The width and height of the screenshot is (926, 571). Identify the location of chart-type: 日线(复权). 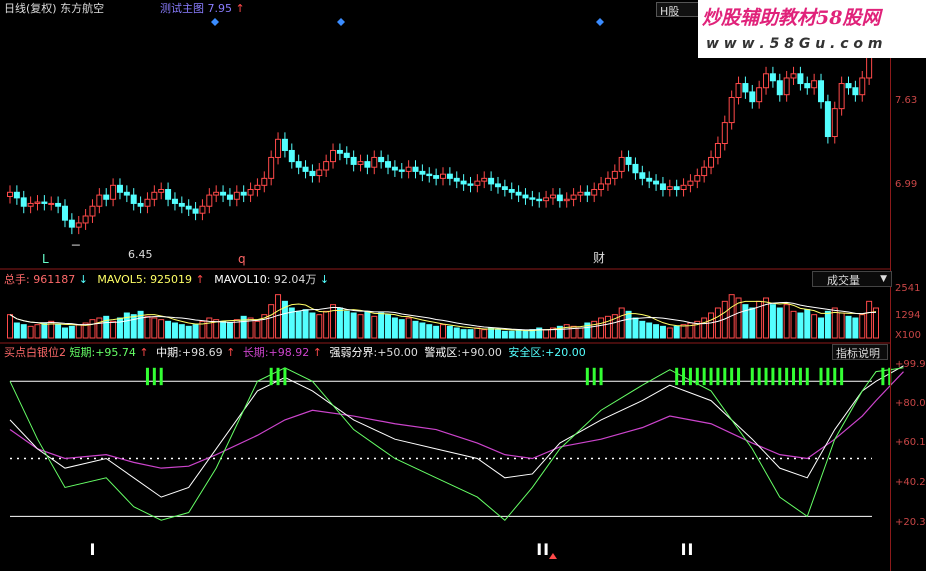
(30, 8).